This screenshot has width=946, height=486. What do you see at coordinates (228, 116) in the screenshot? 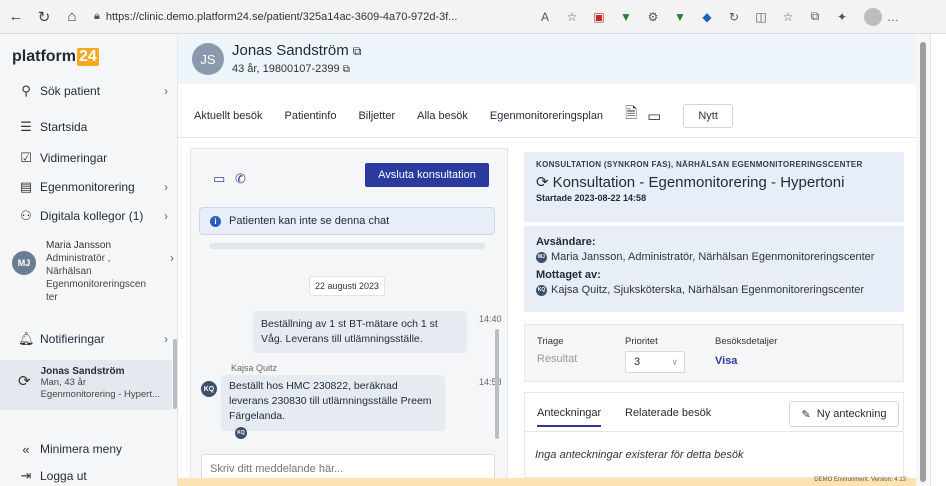
I see `tab-aktuellt-besok: Aktuellt besök` at bounding box center [228, 116].